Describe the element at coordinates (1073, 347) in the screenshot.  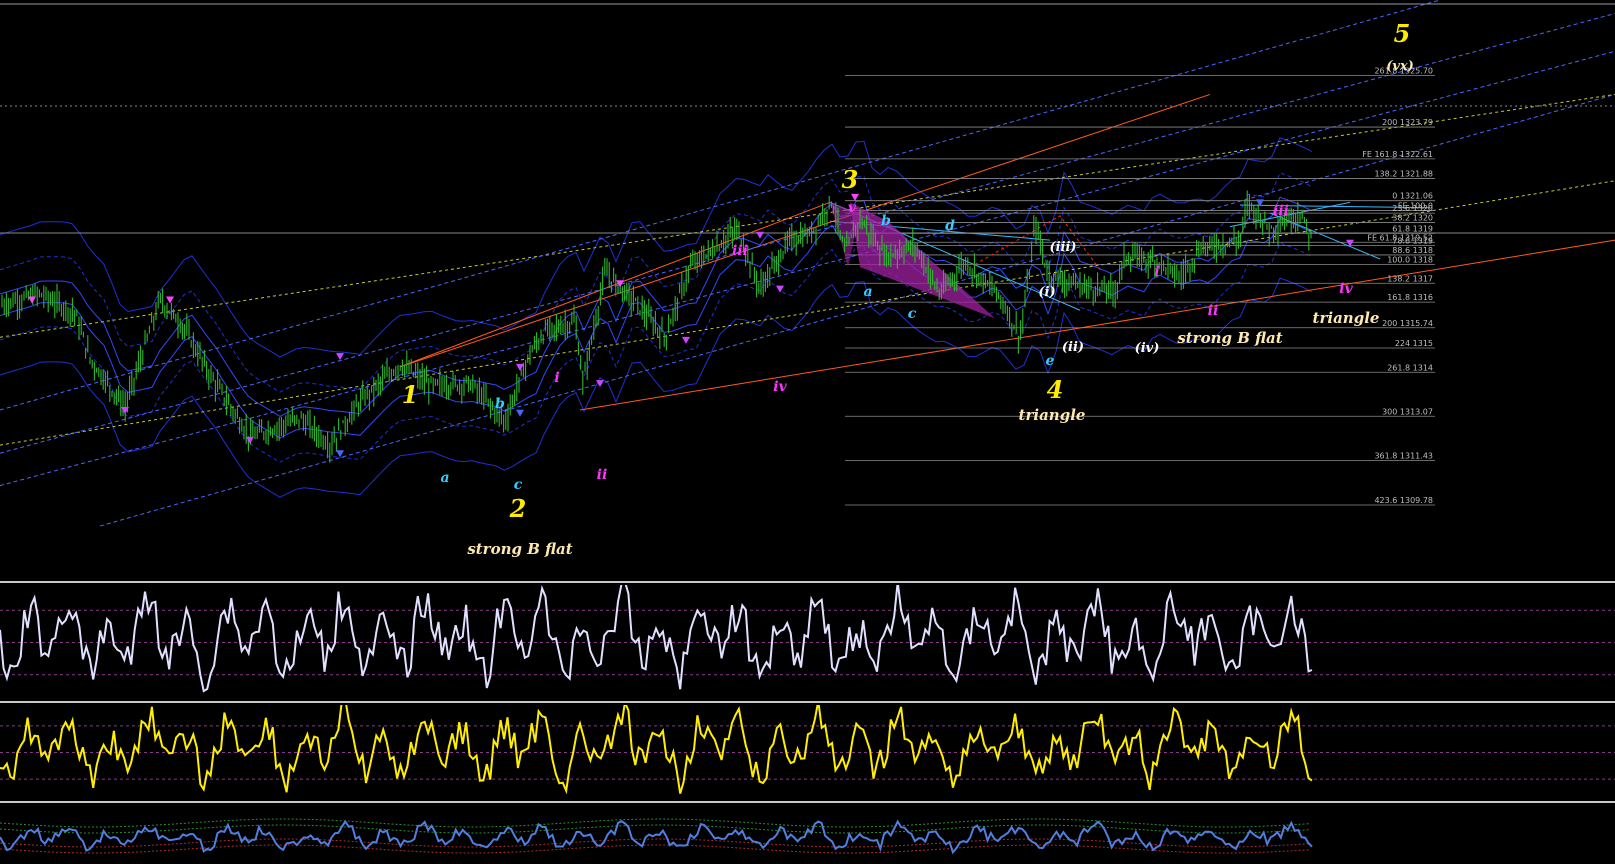
I see `white-wave-label: (ii)` at that location.